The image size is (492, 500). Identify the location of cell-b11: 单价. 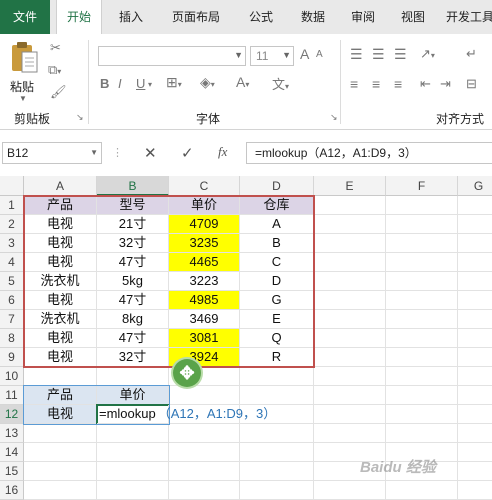
(133, 395).